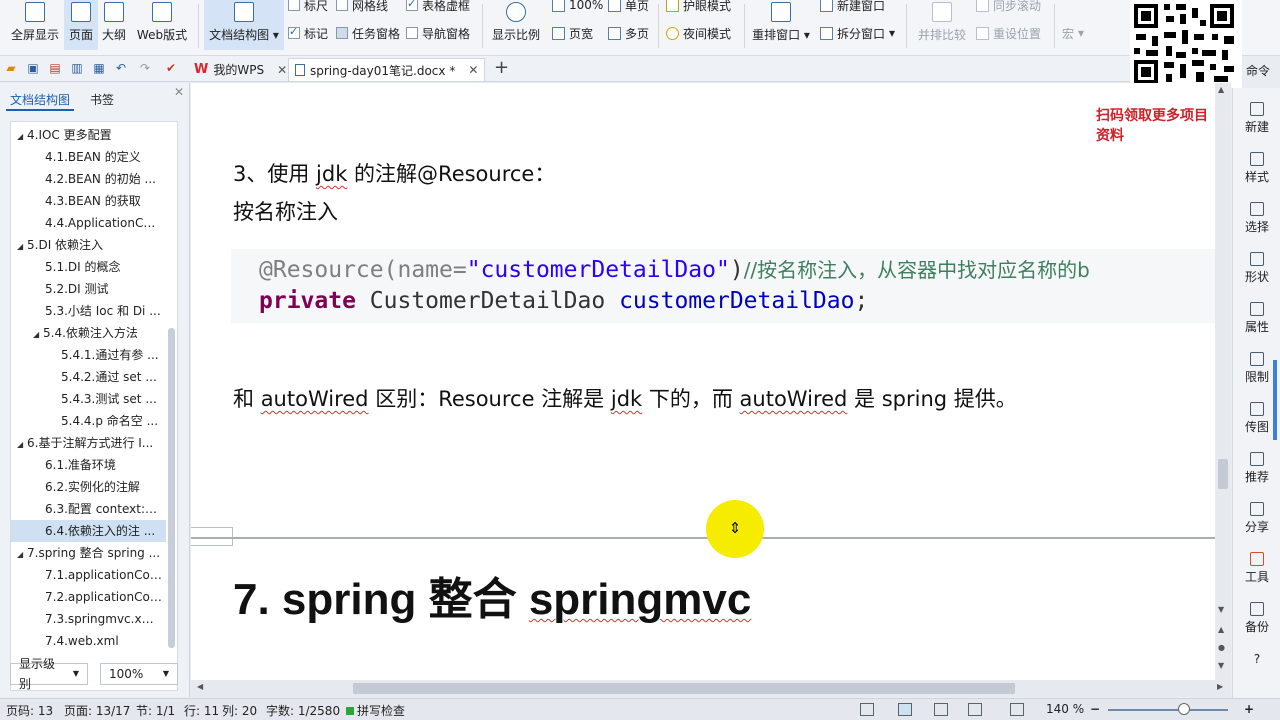 Image resolution: width=1280 pixels, height=720 pixels. What do you see at coordinates (781, 25) in the screenshot?
I see `rearrange-window-button: 重排窗口 ▾` at bounding box center [781, 25].